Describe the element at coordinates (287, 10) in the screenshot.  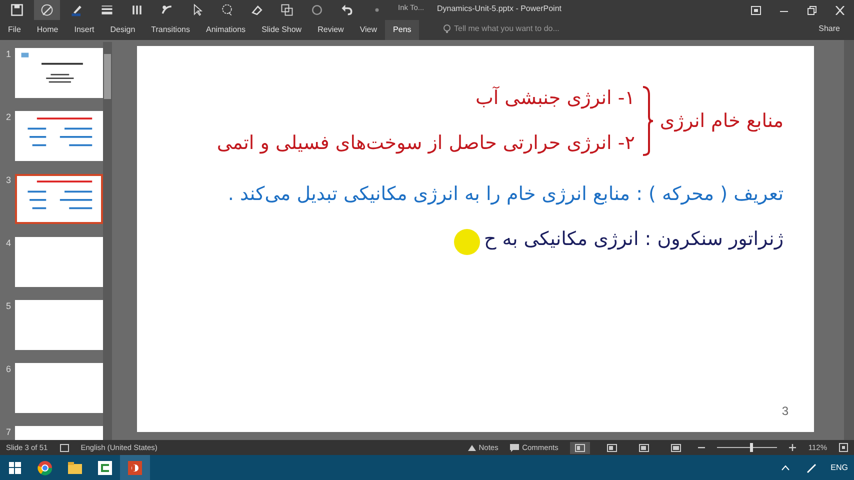
I see `ink-shapes-icon` at that location.